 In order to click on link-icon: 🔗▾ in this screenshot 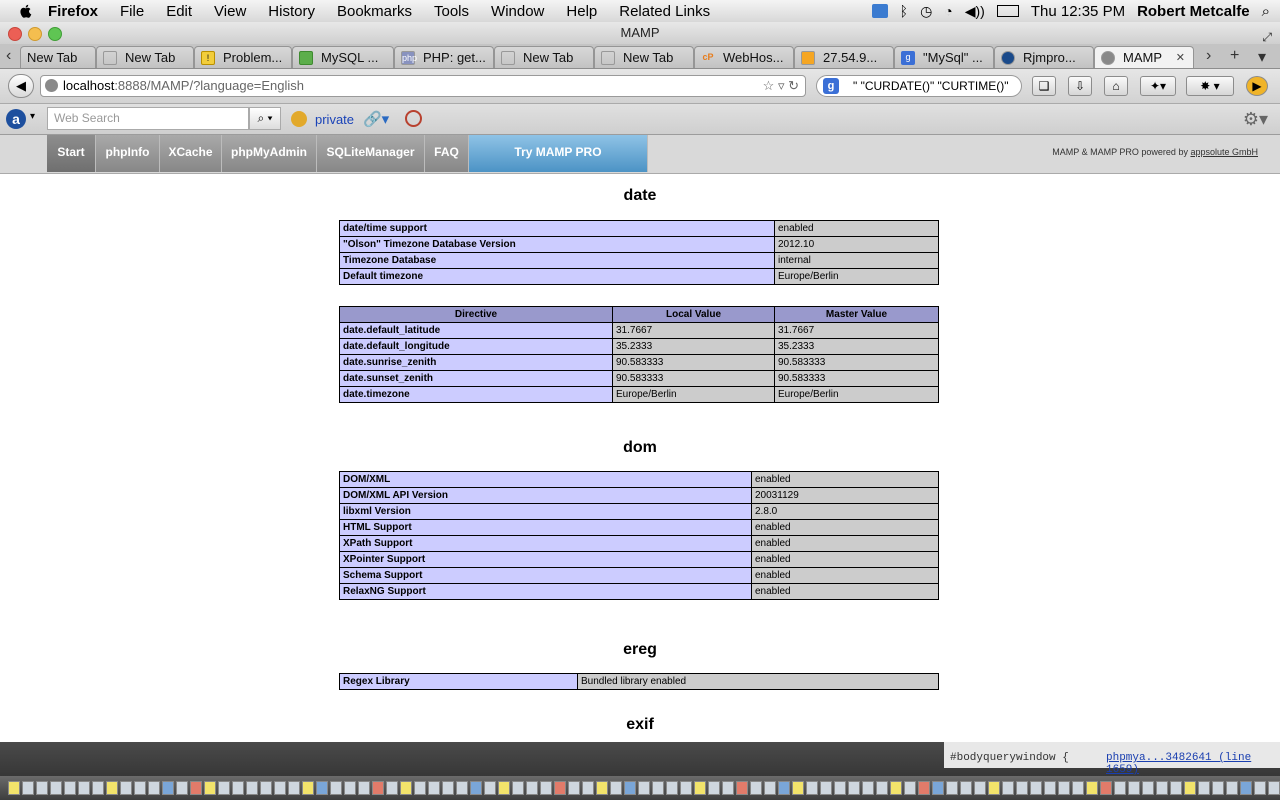, I will do `click(376, 119)`.